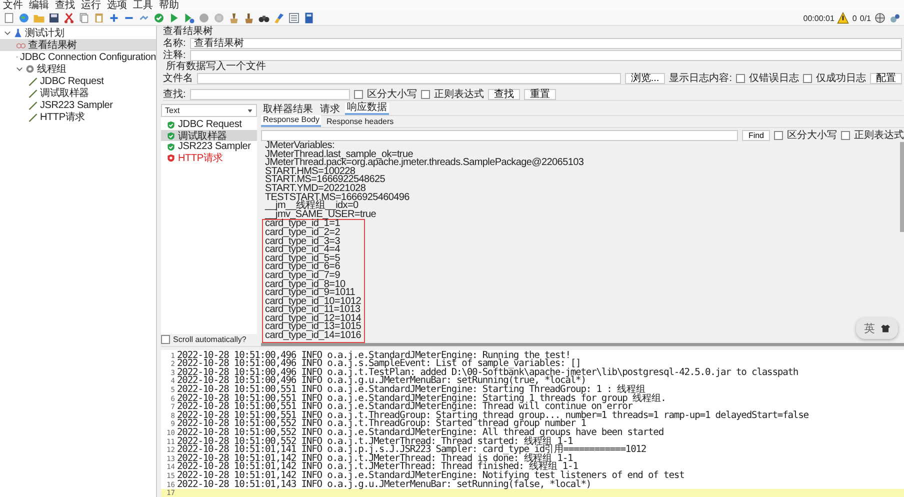 The height and width of the screenshot is (497, 904). What do you see at coordinates (330, 110) in the screenshot?
I see `tab: 请求` at bounding box center [330, 110].